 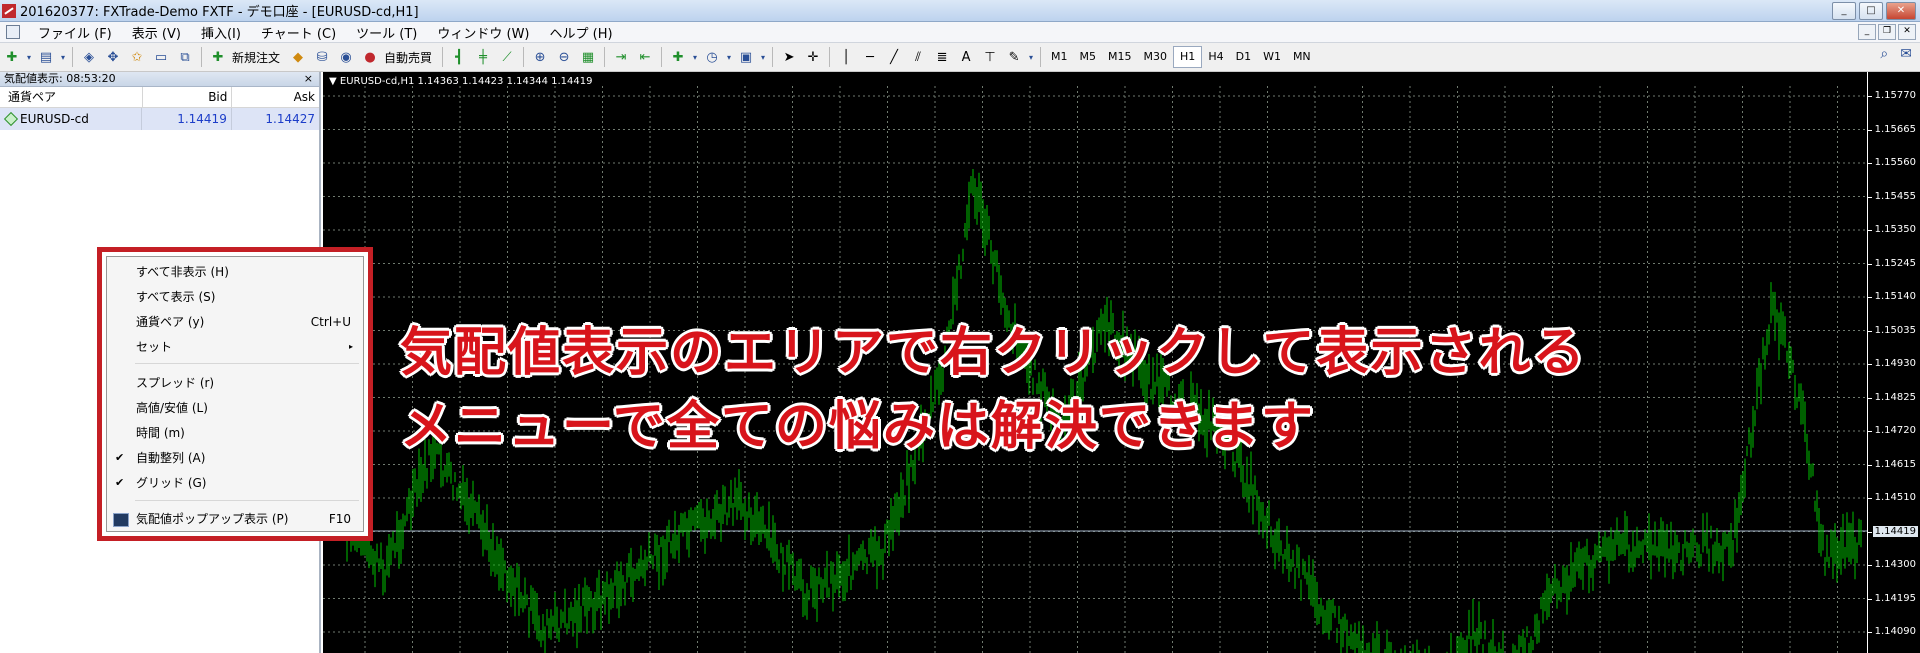 I want to click on timeframe-d1: D1, so click(x=1243, y=57).